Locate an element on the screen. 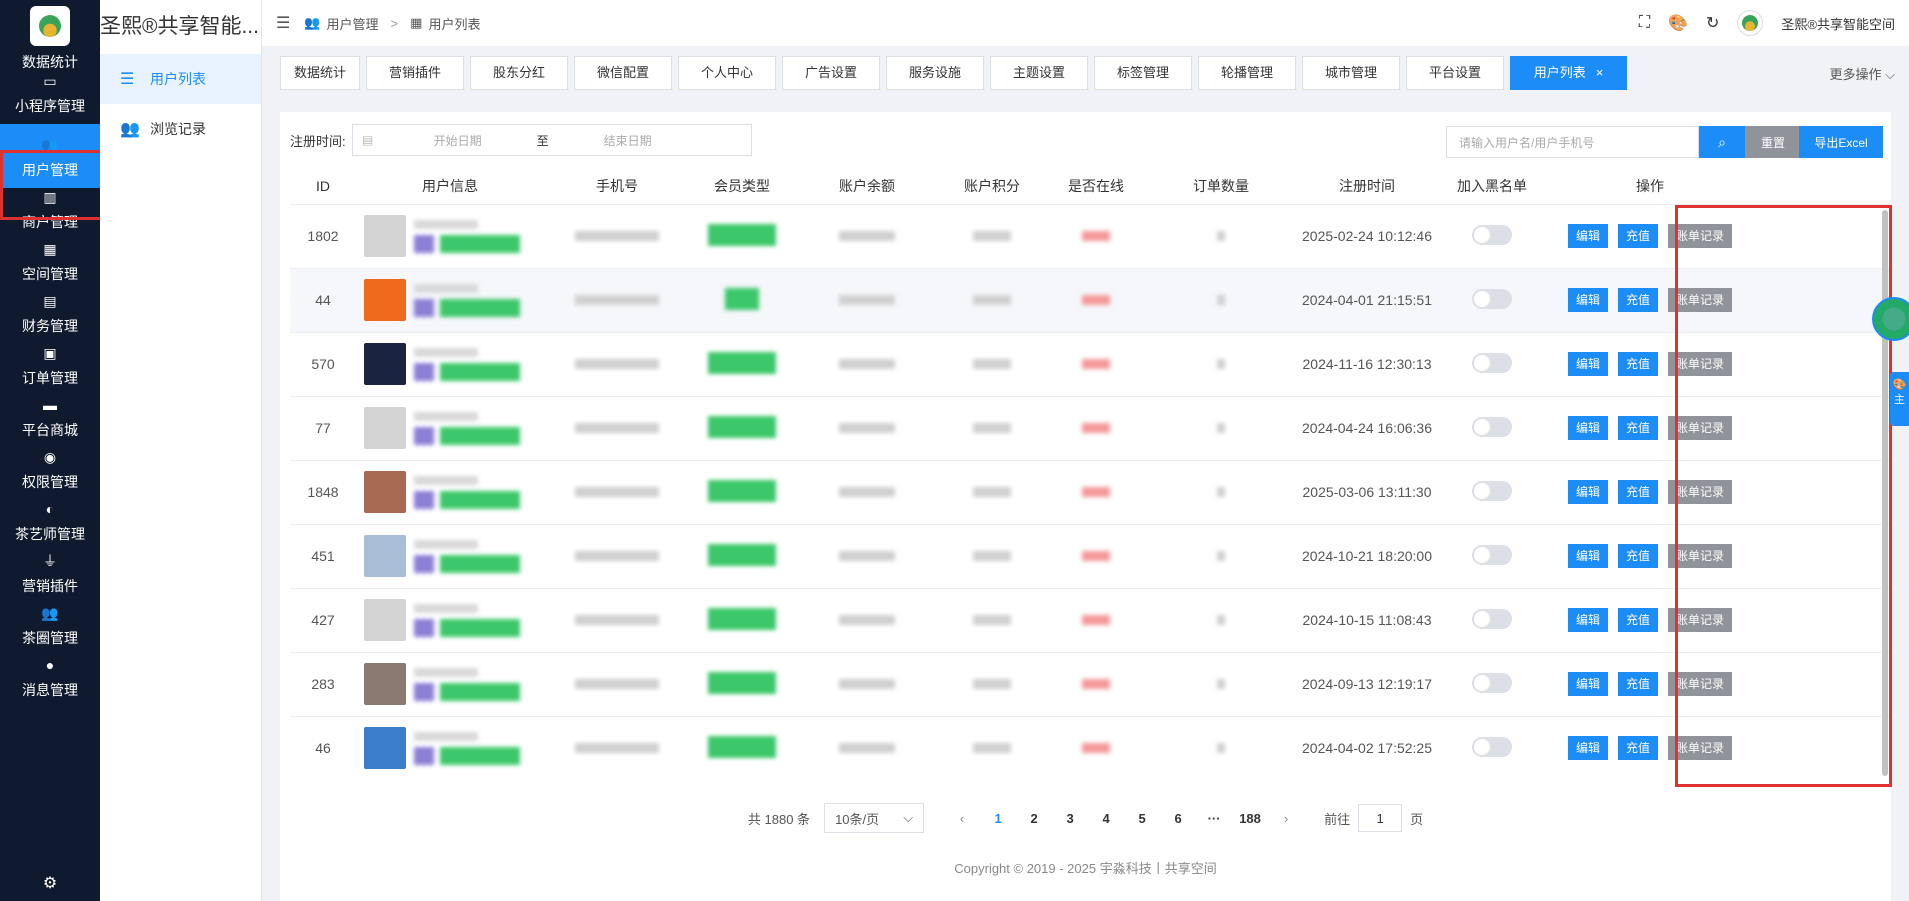 Image resolution: width=1909 pixels, height=901 pixels. user-avatar is located at coordinates (1750, 23).